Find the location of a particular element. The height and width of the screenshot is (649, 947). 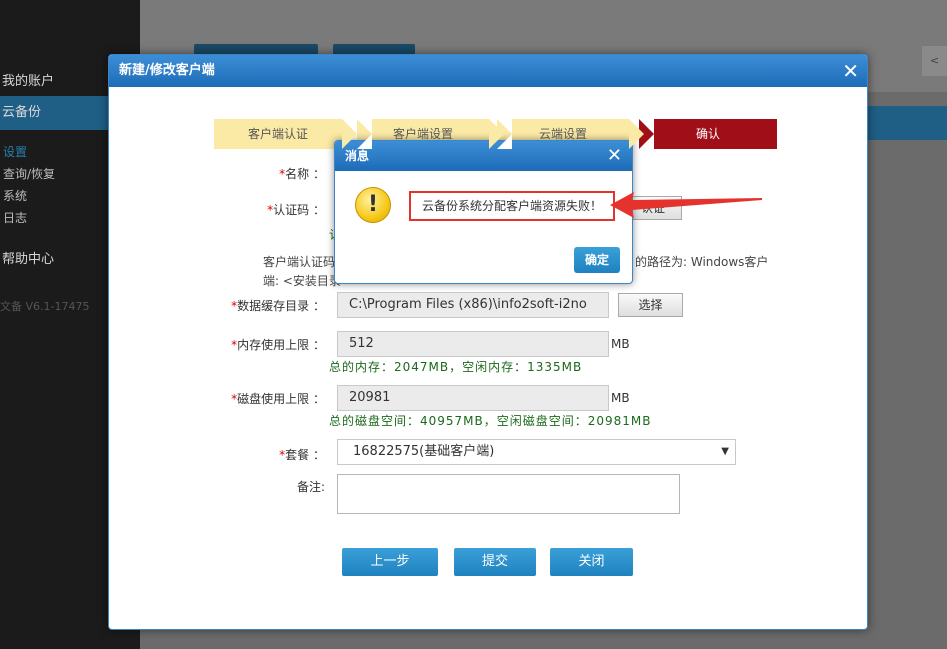

step-label: 客户端认证 is located at coordinates (277, 134).